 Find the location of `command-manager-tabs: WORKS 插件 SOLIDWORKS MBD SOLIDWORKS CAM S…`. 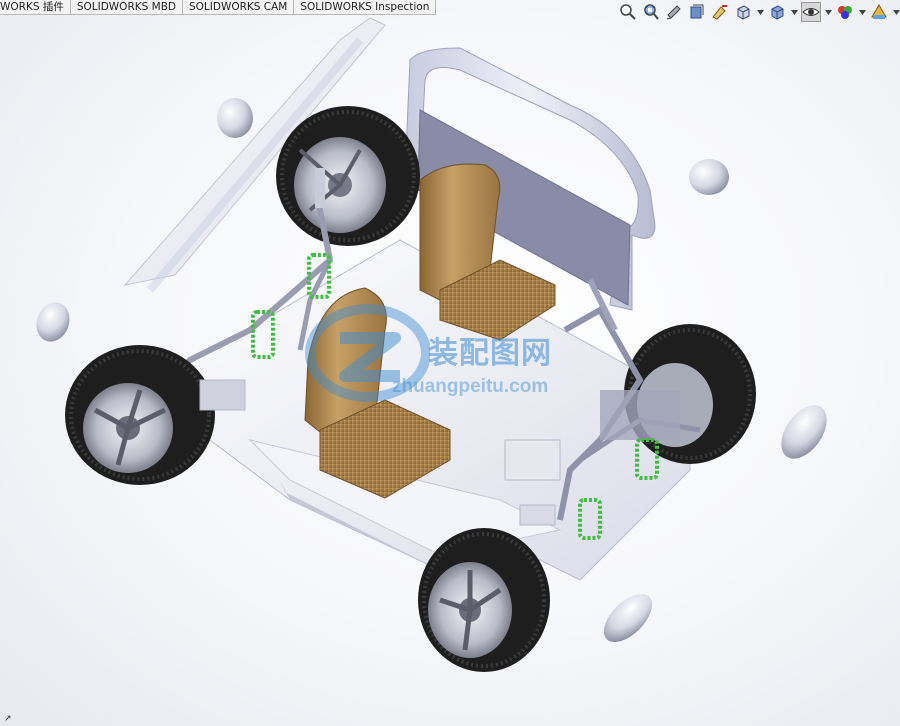

command-manager-tabs: WORKS 插件 SOLIDWORKS MBD SOLIDWORKS CAM S… is located at coordinates (218, 7).